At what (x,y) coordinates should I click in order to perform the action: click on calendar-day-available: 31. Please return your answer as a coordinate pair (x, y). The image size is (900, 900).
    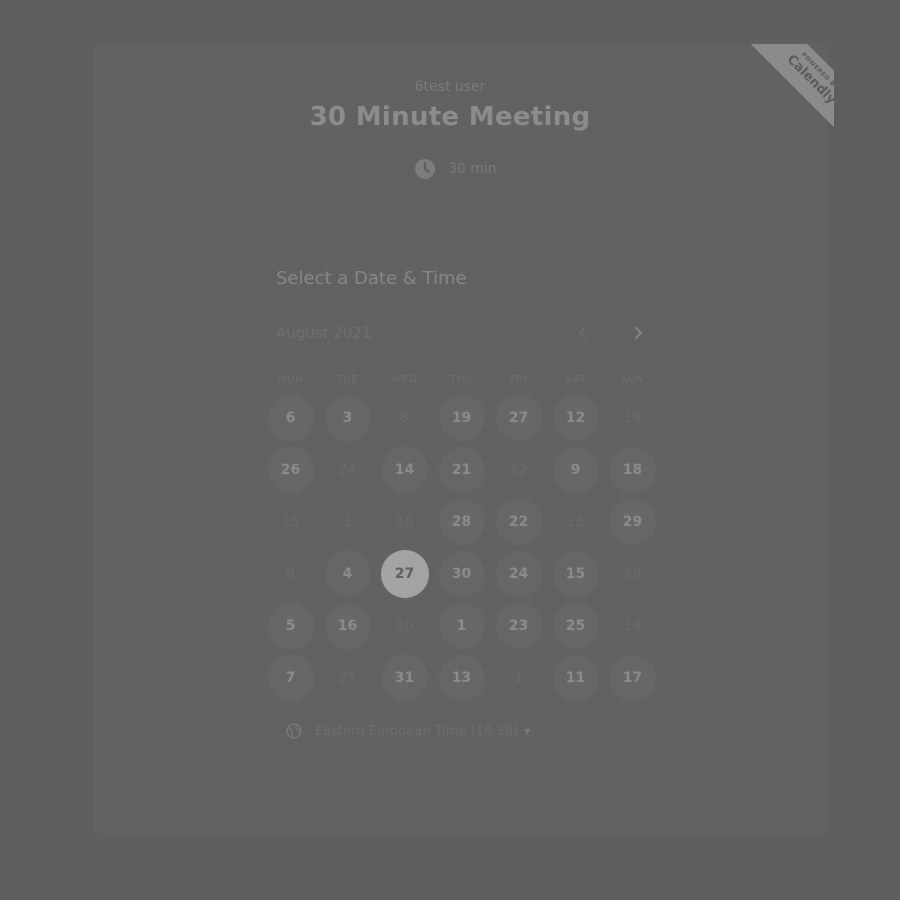
    Looking at the image, I should click on (404, 678).